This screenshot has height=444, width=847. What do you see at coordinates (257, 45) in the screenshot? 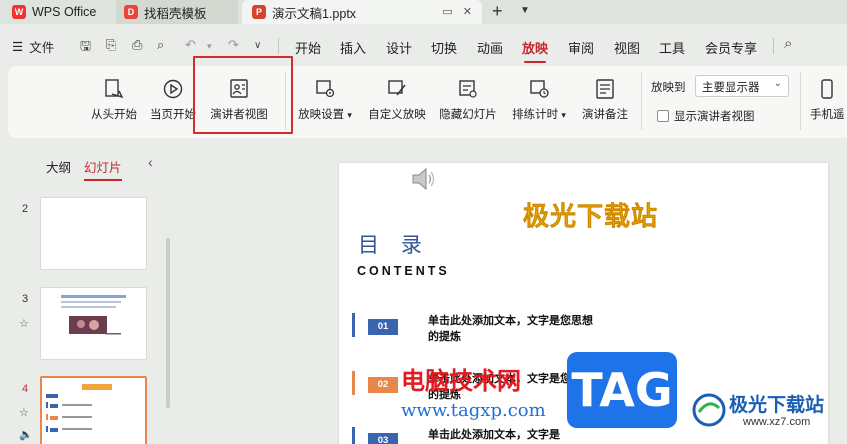
I see `more-quick-actions-icon: ∨` at bounding box center [257, 45].